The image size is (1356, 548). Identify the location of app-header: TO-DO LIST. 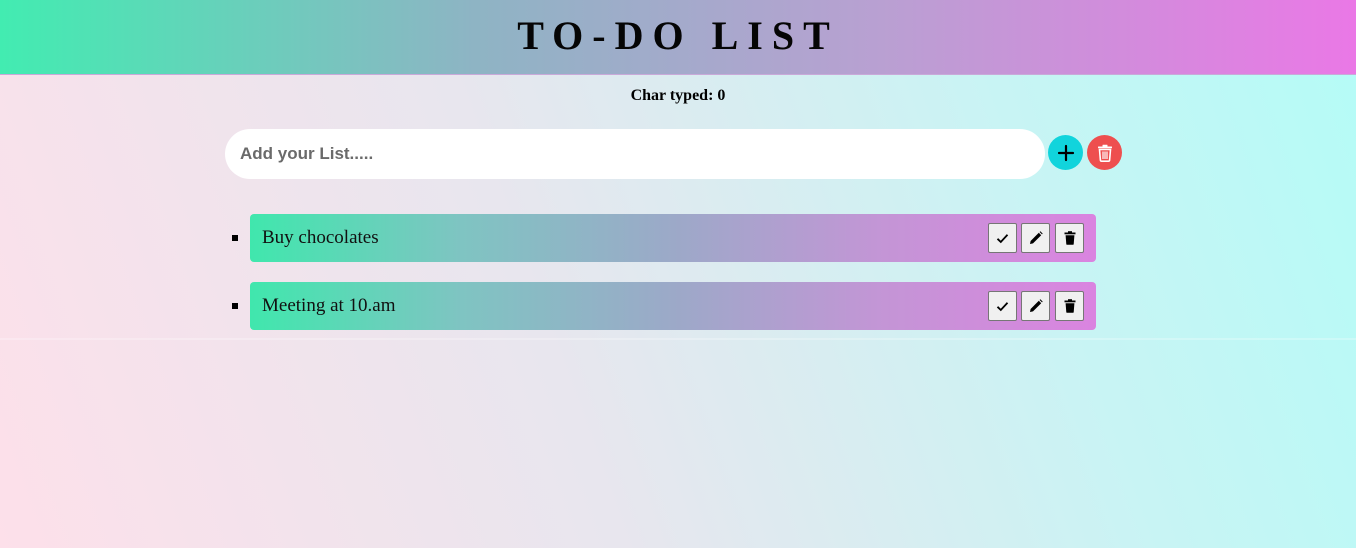
(678, 37).